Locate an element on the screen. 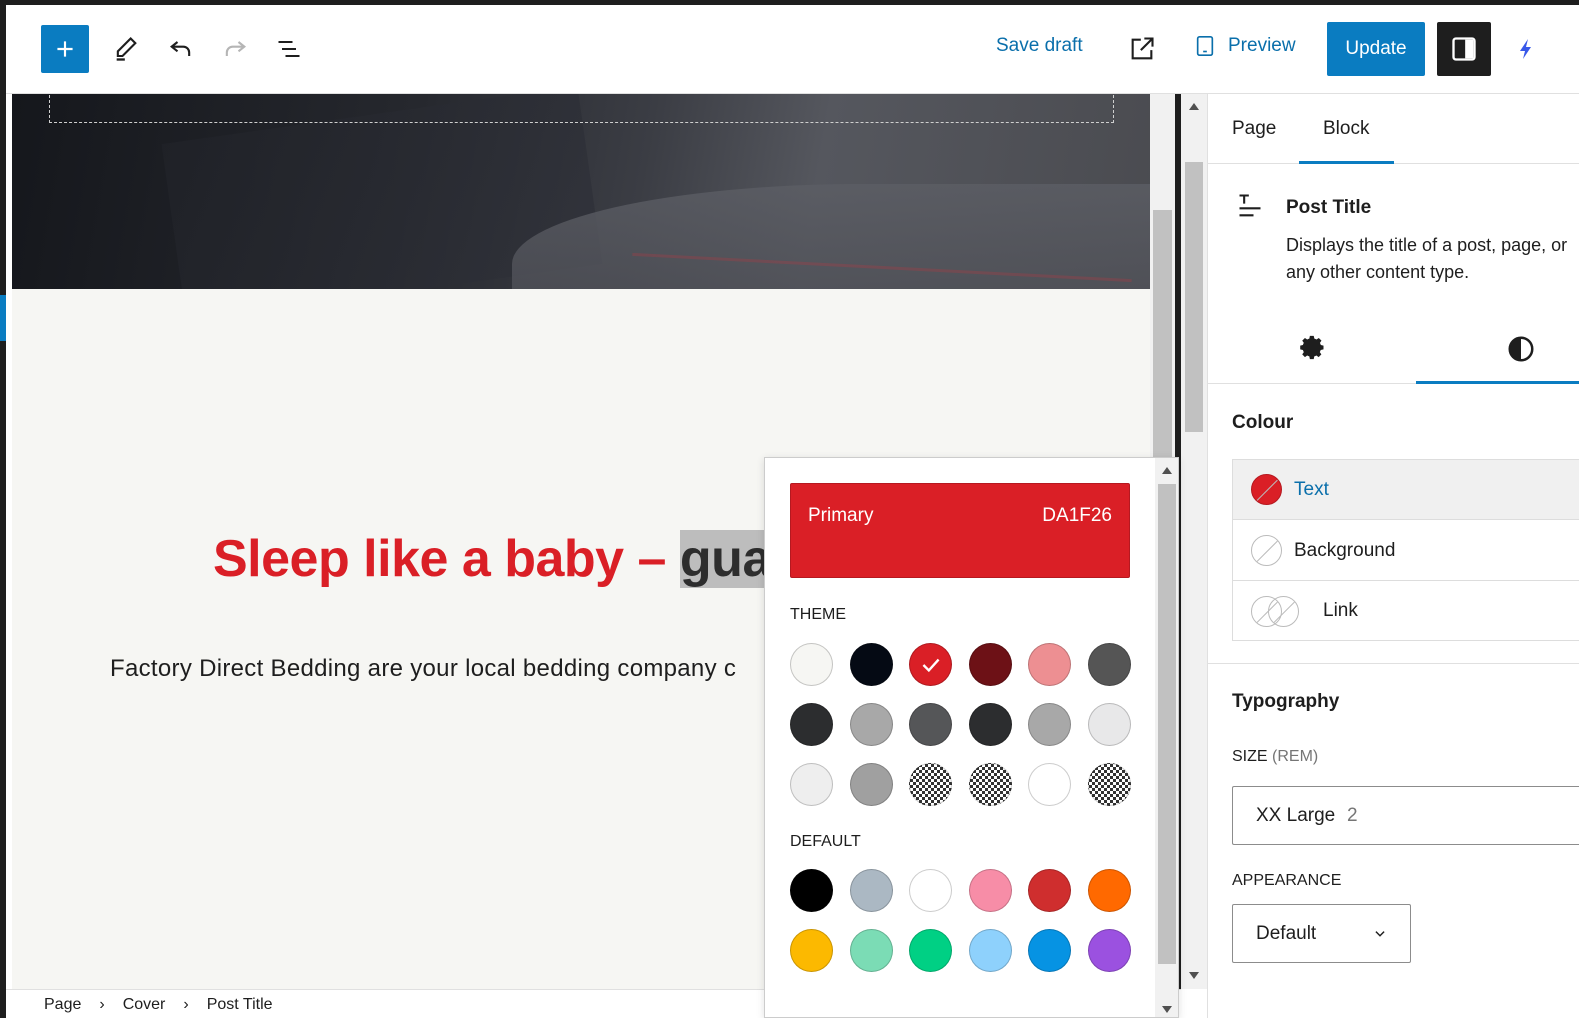 This screenshot has height=1018, width=1579. colour-item-text-label: Text is located at coordinates (1311, 489).